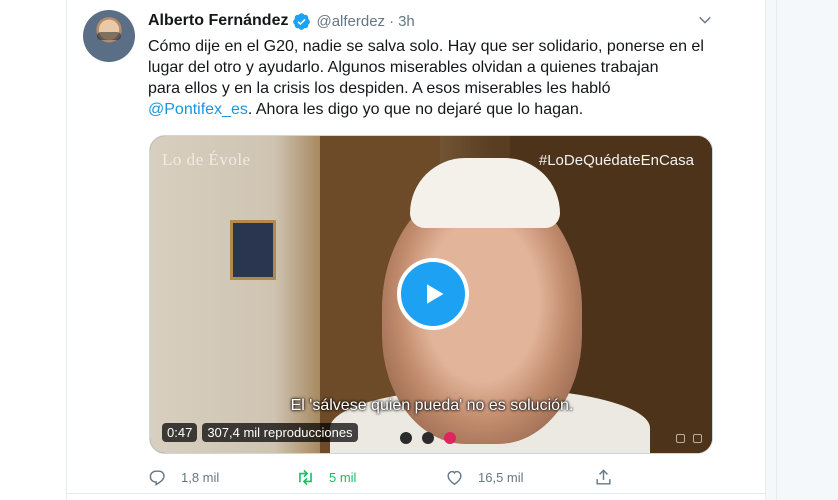  I want to click on mic-icon, so click(406, 438).